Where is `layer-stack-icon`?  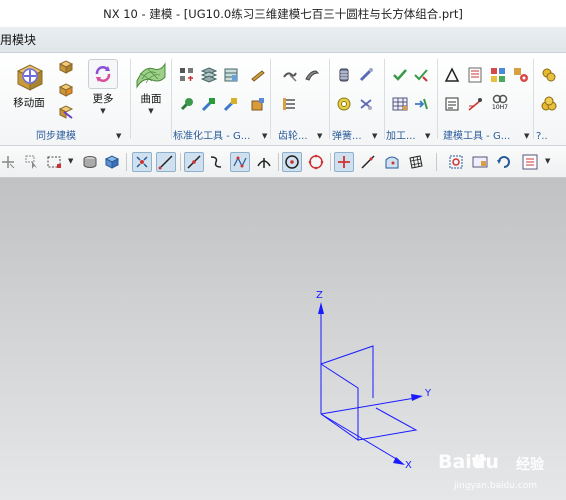 layer-stack-icon is located at coordinates (209, 75).